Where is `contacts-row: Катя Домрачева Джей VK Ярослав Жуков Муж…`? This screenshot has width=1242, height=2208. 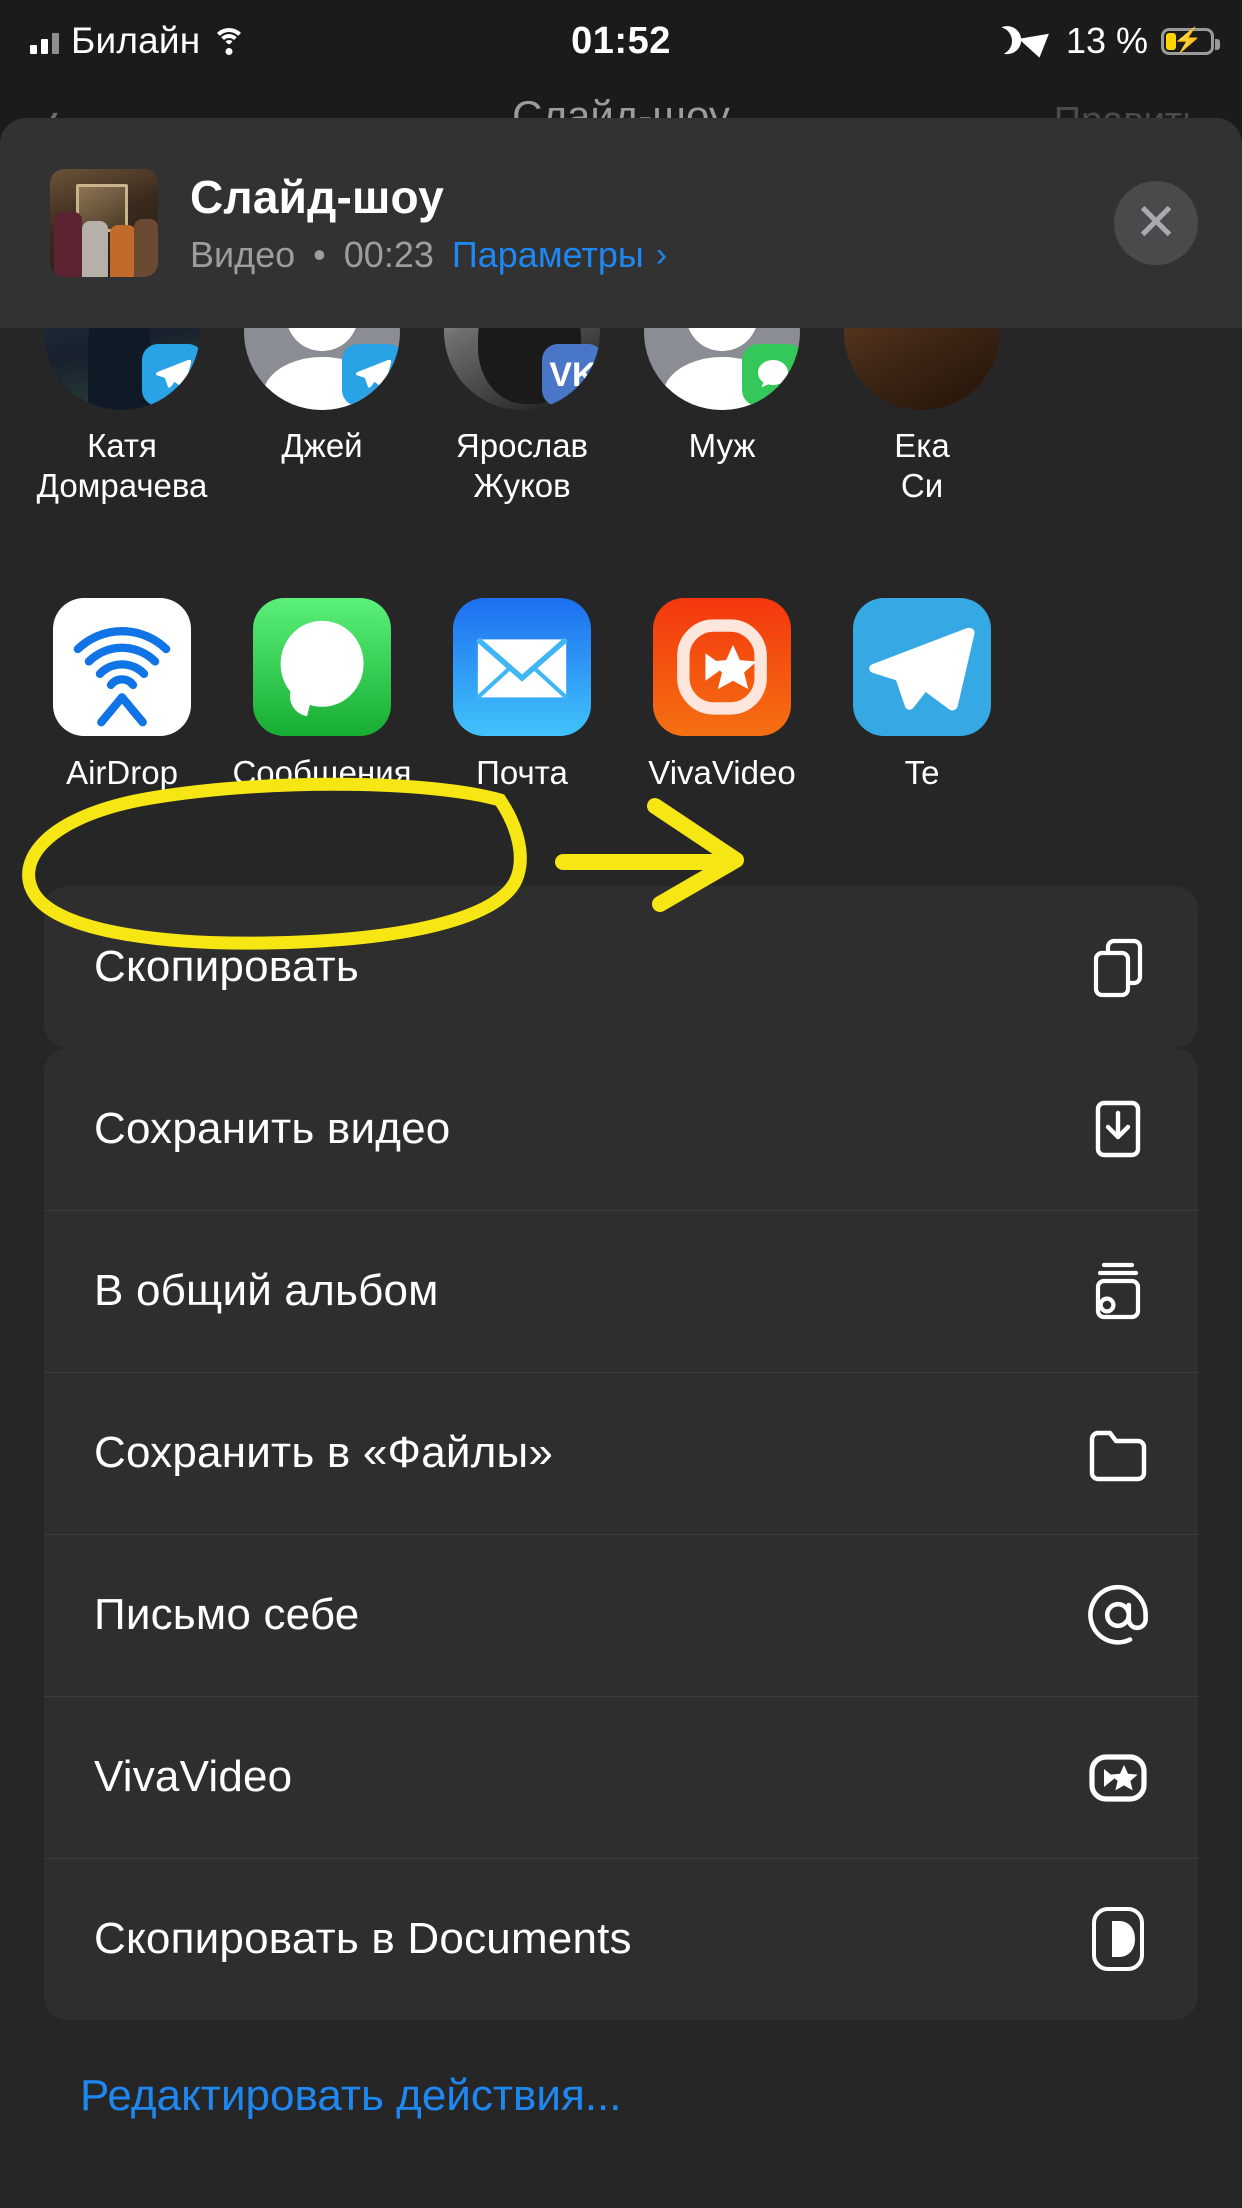
contacts-row: Катя Домрачева Джей VK Ярослав Жуков Муж… is located at coordinates (621, 459).